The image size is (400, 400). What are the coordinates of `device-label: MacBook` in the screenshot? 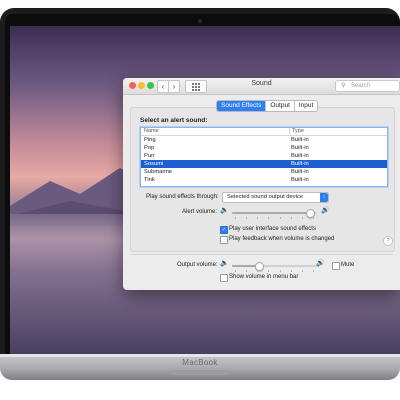 It's located at (200, 362).